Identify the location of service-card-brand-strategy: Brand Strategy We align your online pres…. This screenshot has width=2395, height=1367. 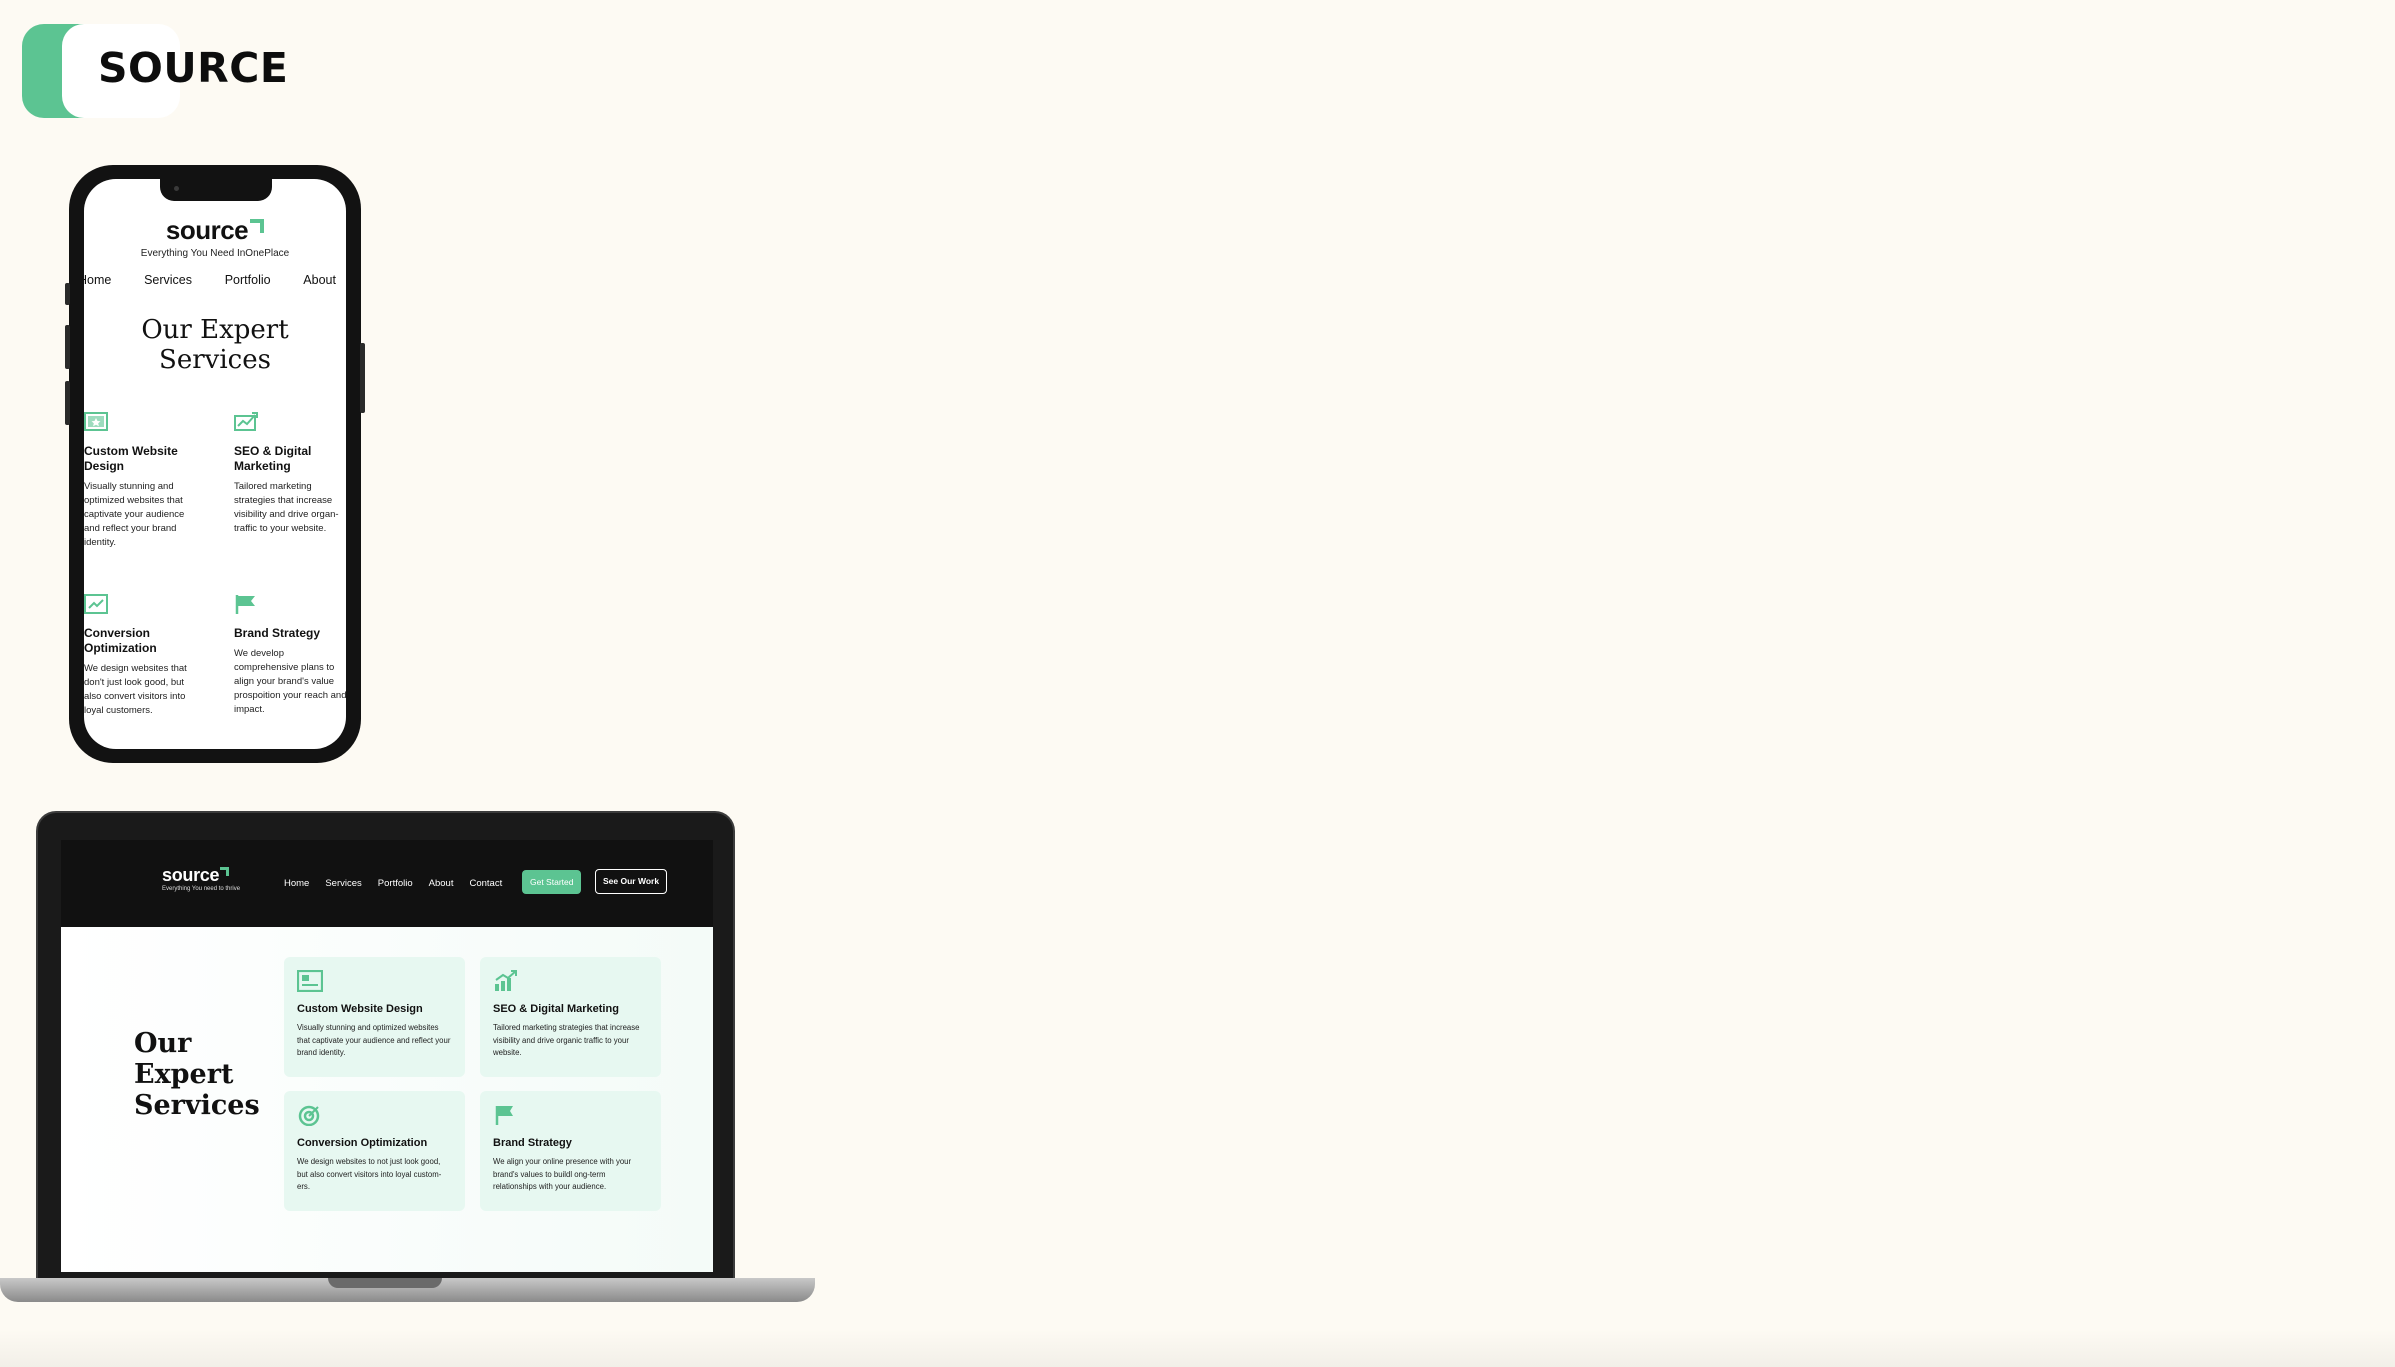
(570, 1151).